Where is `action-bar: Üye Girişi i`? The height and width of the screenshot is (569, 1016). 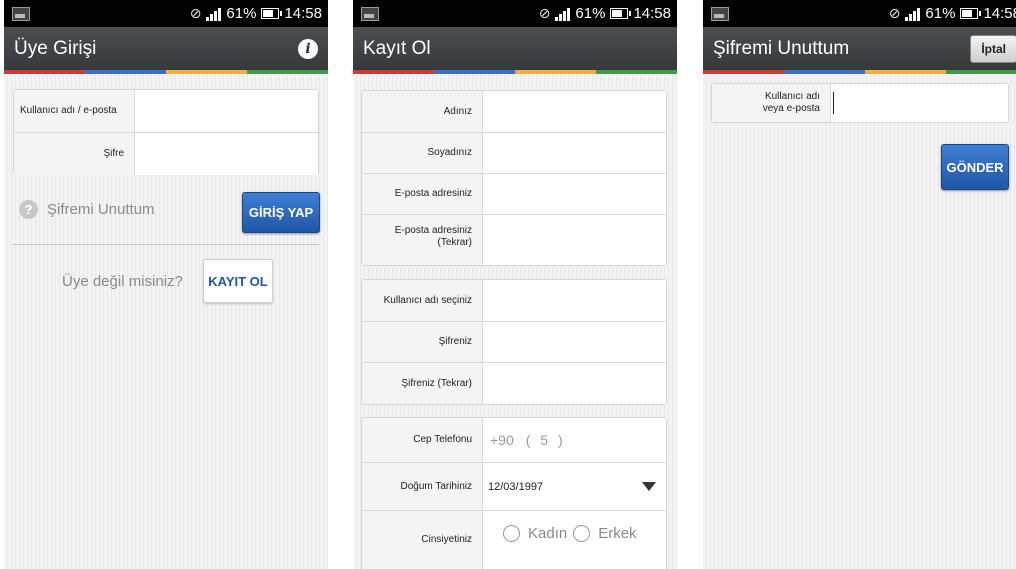
action-bar: Üye Girişi i is located at coordinates (166, 48).